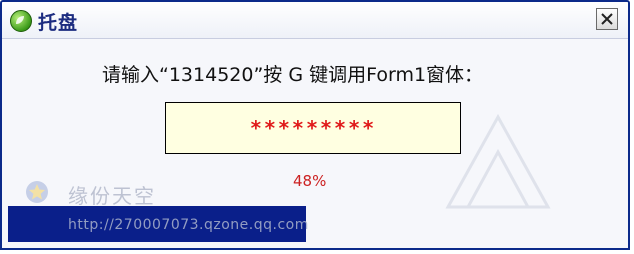  I want to click on watermark-url: http://270007073.qzone.qq.com, so click(188, 225).